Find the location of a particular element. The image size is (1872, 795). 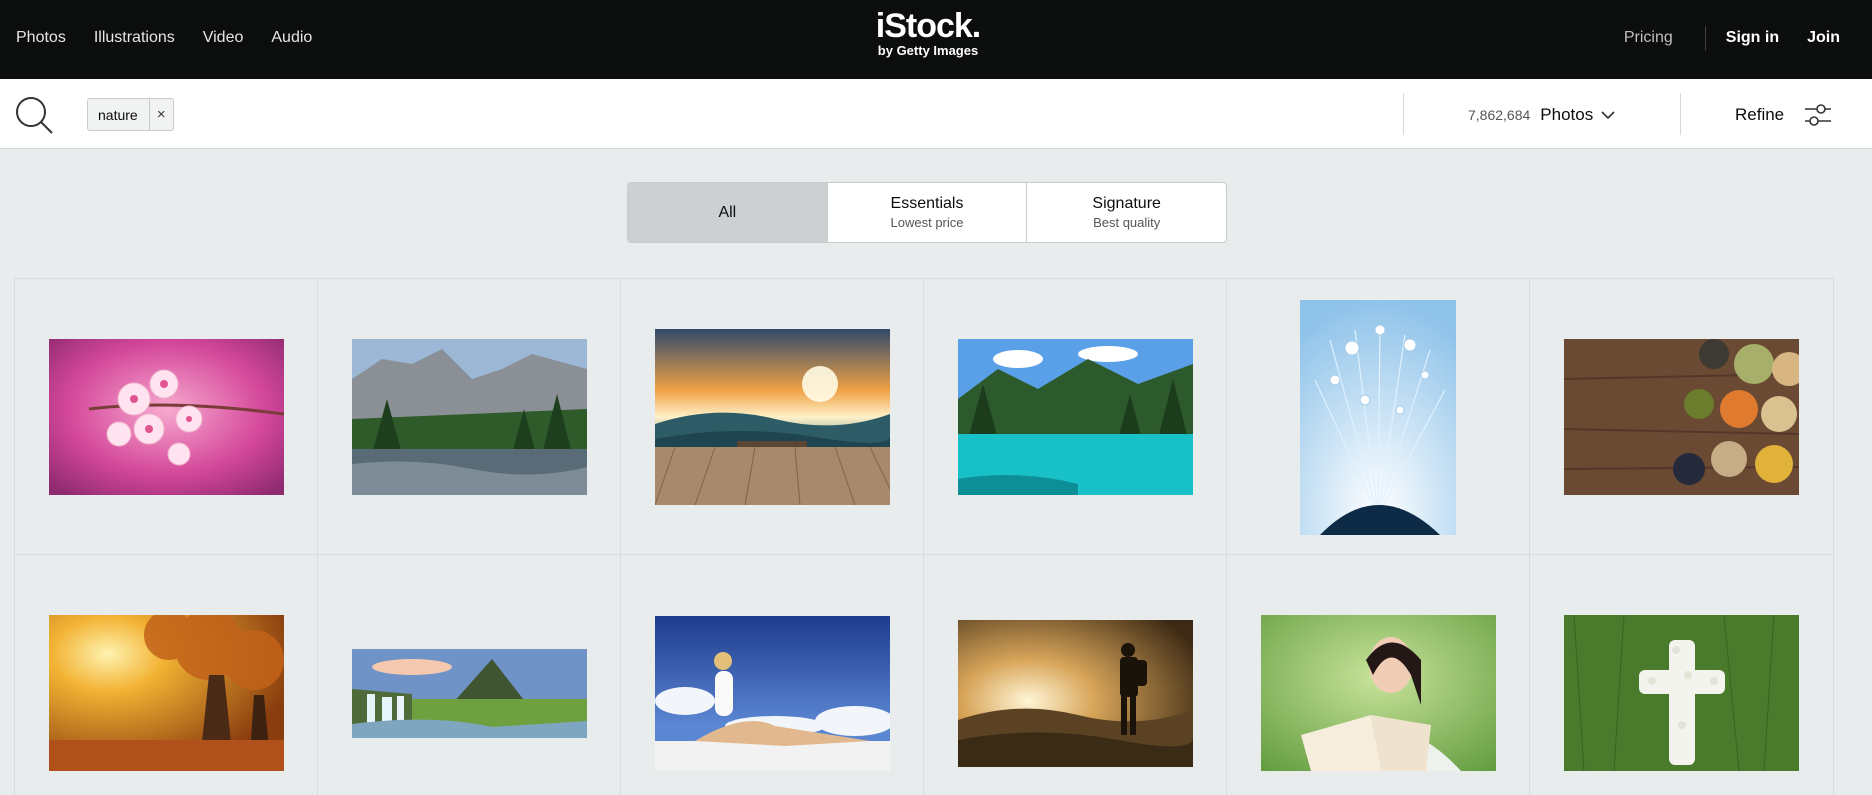

logo-main: iStock. is located at coordinates (928, 26).